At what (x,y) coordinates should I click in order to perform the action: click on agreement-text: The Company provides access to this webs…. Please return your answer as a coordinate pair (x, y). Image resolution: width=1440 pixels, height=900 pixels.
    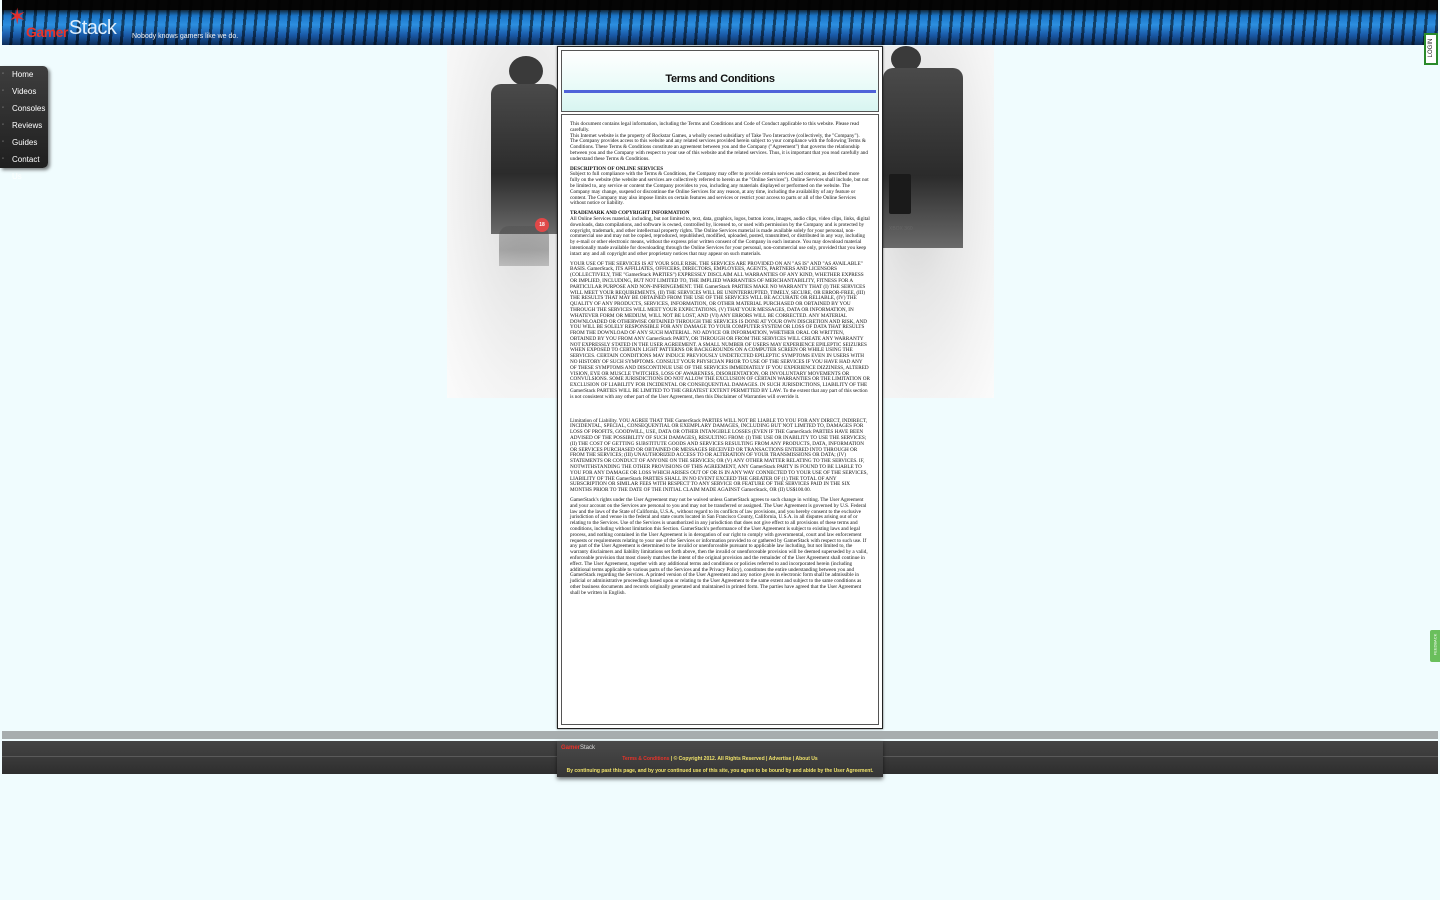
    Looking at the image, I should click on (719, 150).